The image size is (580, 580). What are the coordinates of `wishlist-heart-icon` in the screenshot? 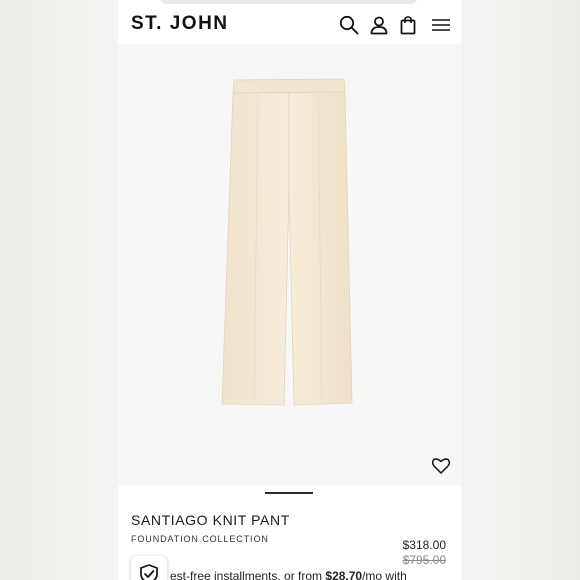 It's located at (441, 466).